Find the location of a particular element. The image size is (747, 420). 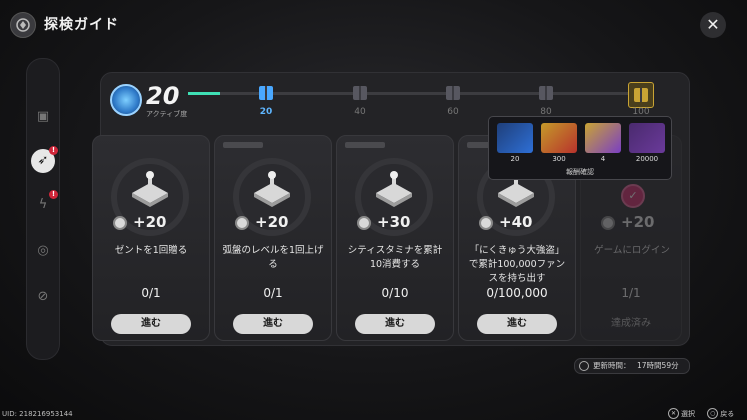

circle-button-icon: ○ is located at coordinates (713, 413).